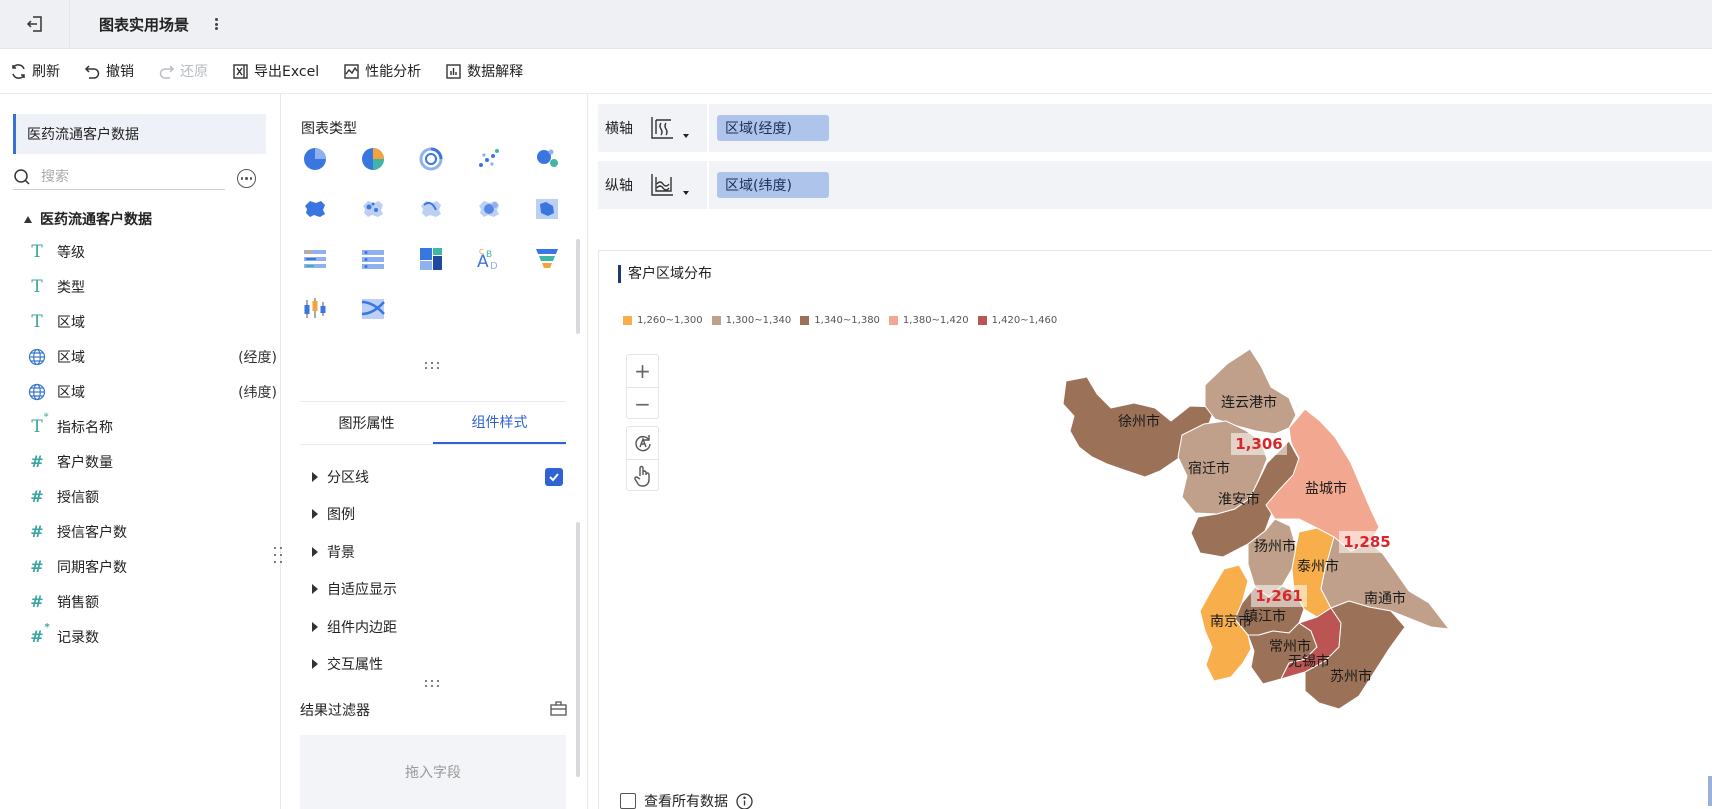 This screenshot has height=809, width=1712. What do you see at coordinates (92, 532) in the screenshot?
I see `field-label: 授信客户数` at bounding box center [92, 532].